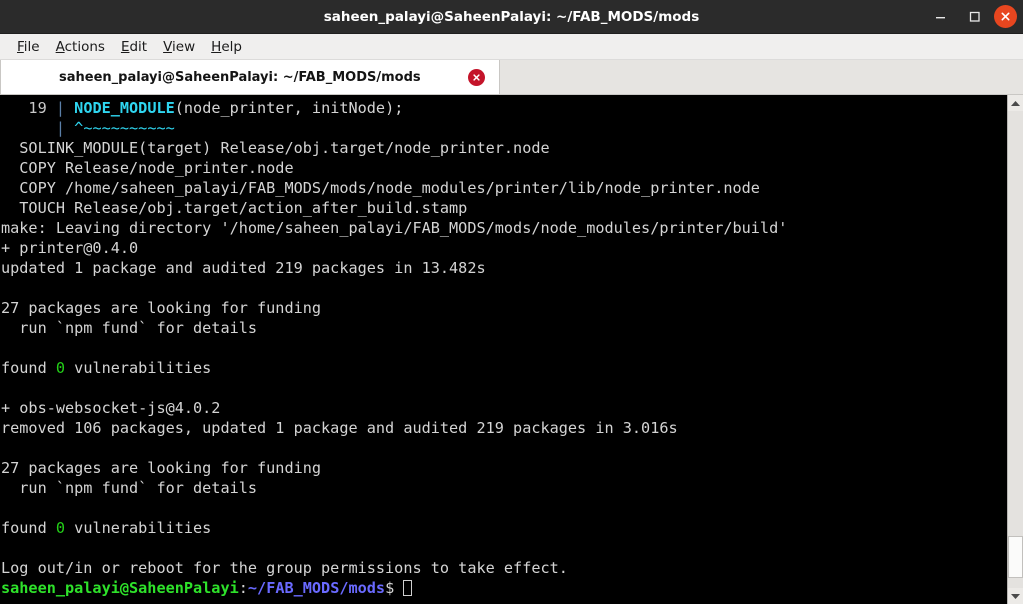 The height and width of the screenshot is (604, 1023). What do you see at coordinates (28, 108) in the screenshot?
I see `terminal-text: 19` at bounding box center [28, 108].